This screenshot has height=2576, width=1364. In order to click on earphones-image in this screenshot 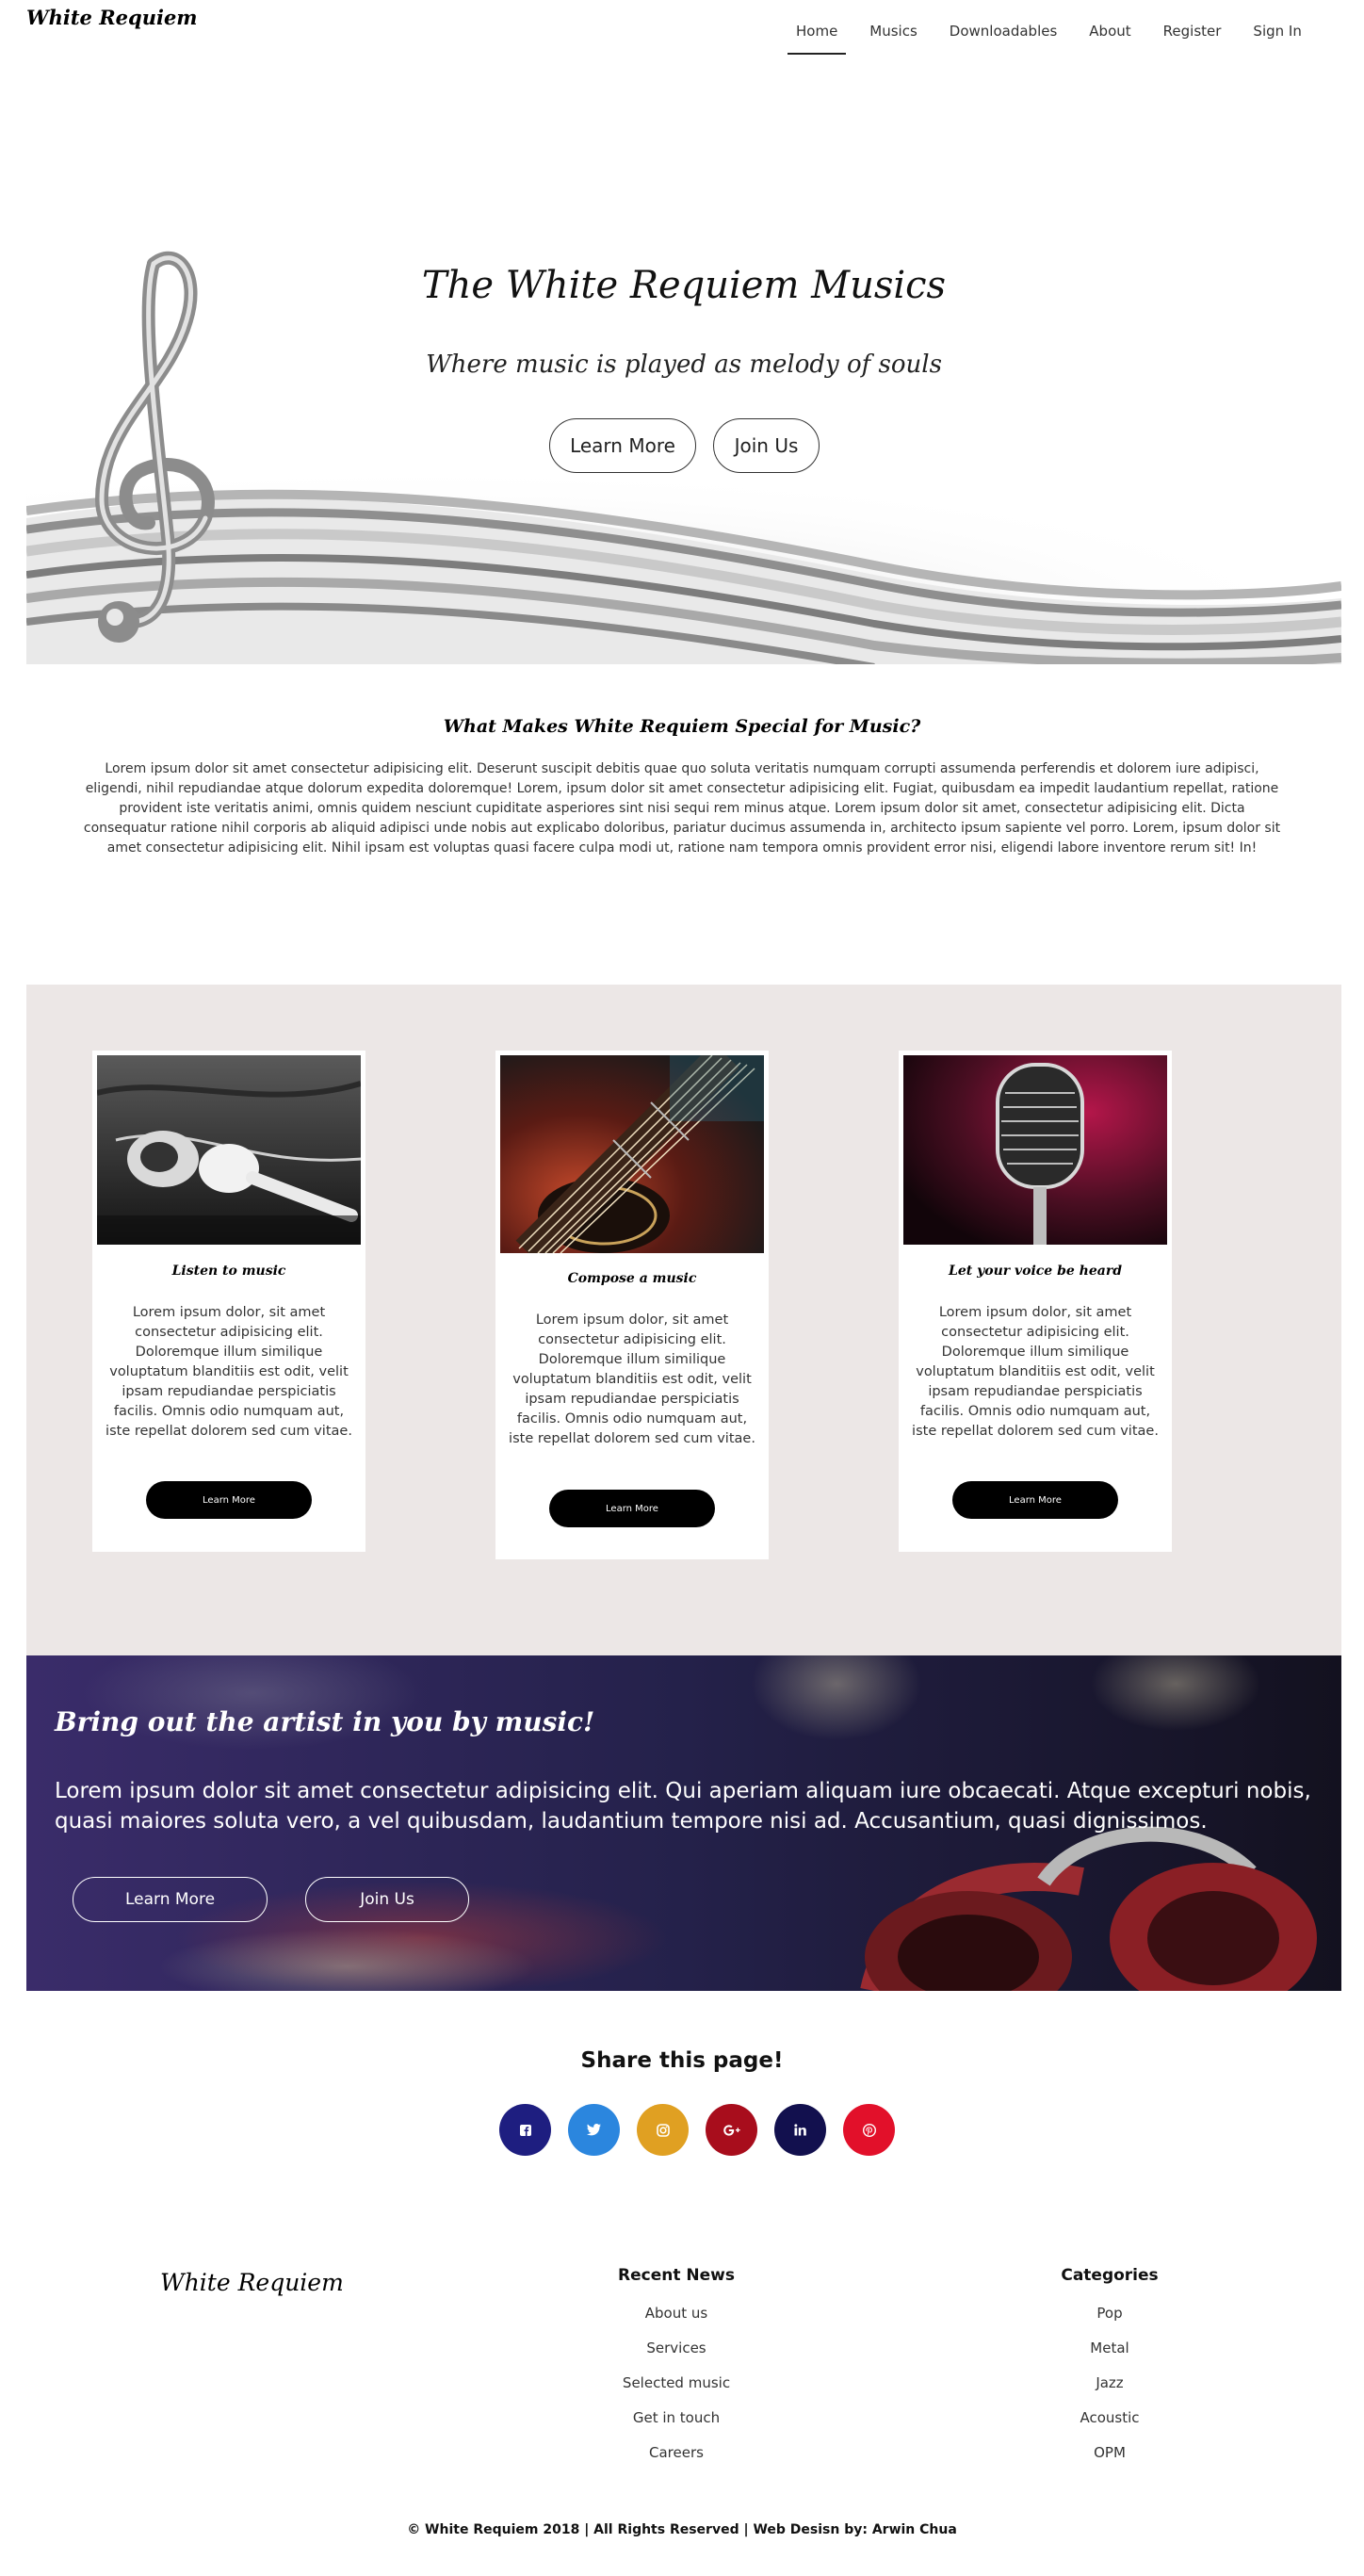, I will do `click(229, 1150)`.